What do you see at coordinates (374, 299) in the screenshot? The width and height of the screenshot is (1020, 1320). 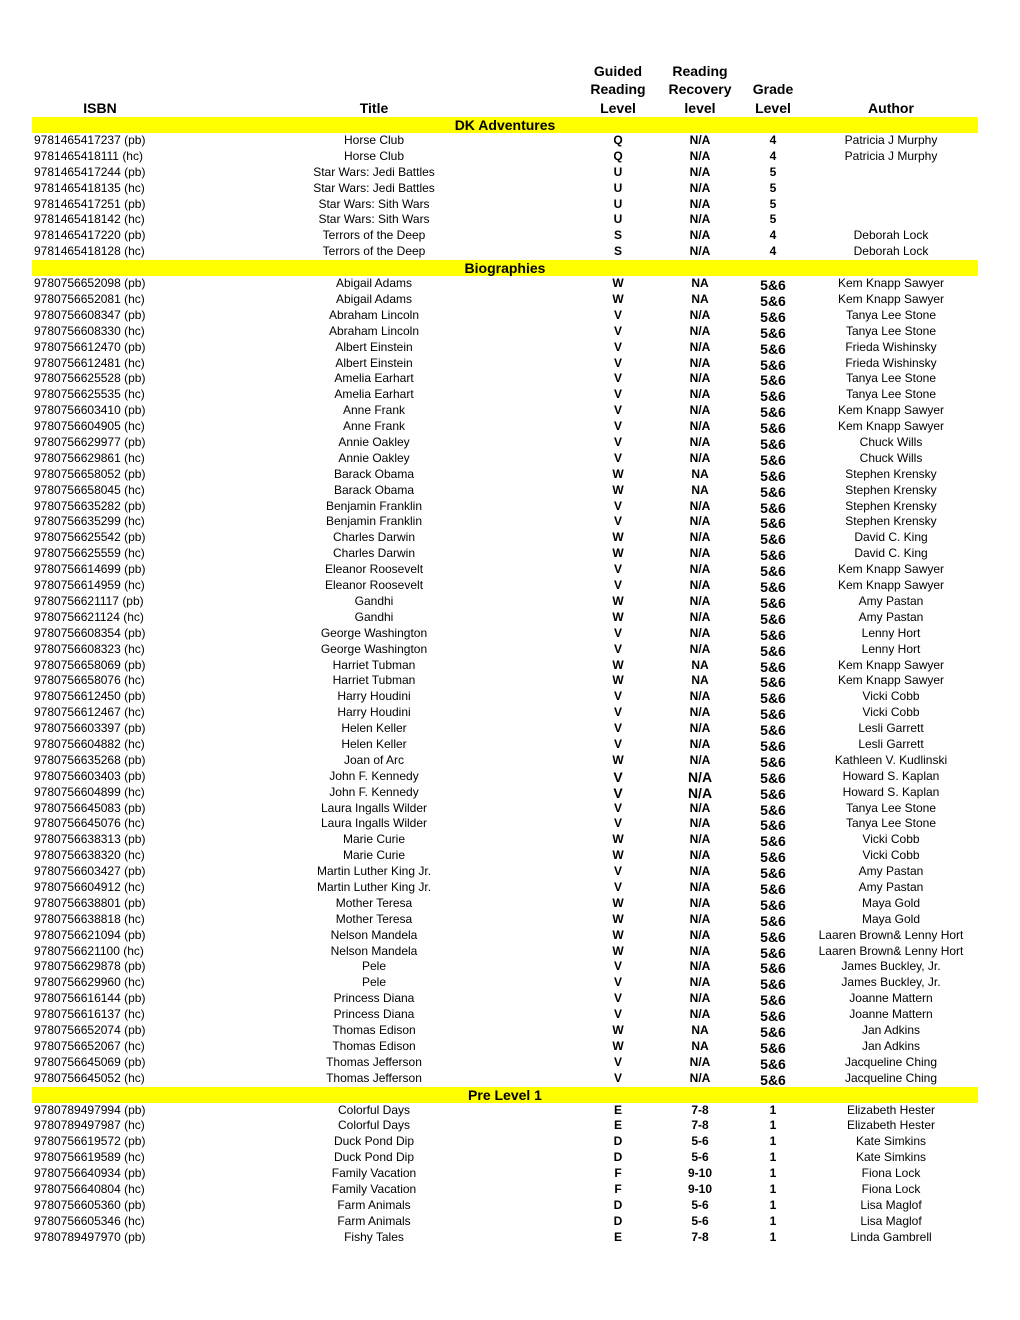 I see `title-cell: Abigail Adams` at bounding box center [374, 299].